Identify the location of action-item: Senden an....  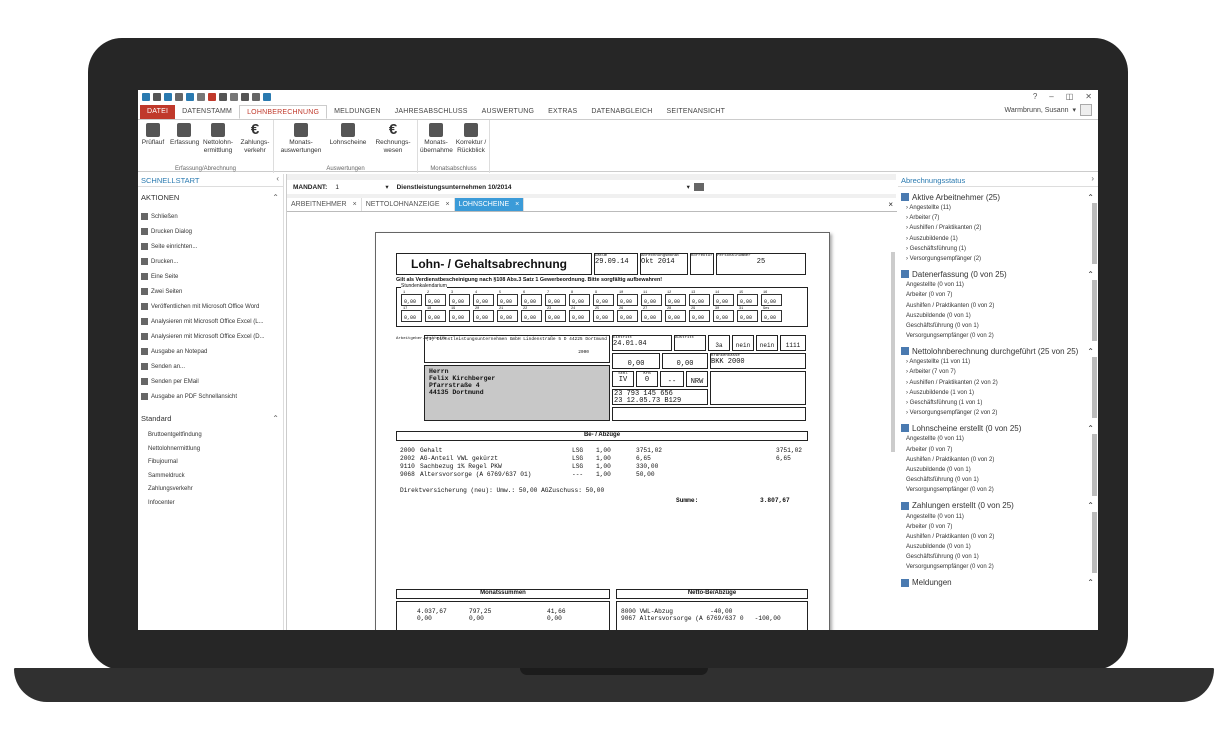
(210, 366).